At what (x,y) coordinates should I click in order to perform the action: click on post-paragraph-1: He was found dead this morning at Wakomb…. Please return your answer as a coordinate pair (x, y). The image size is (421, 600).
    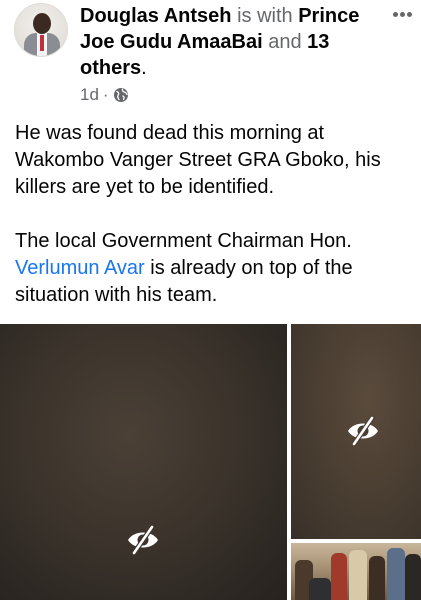
    Looking at the image, I should click on (198, 160).